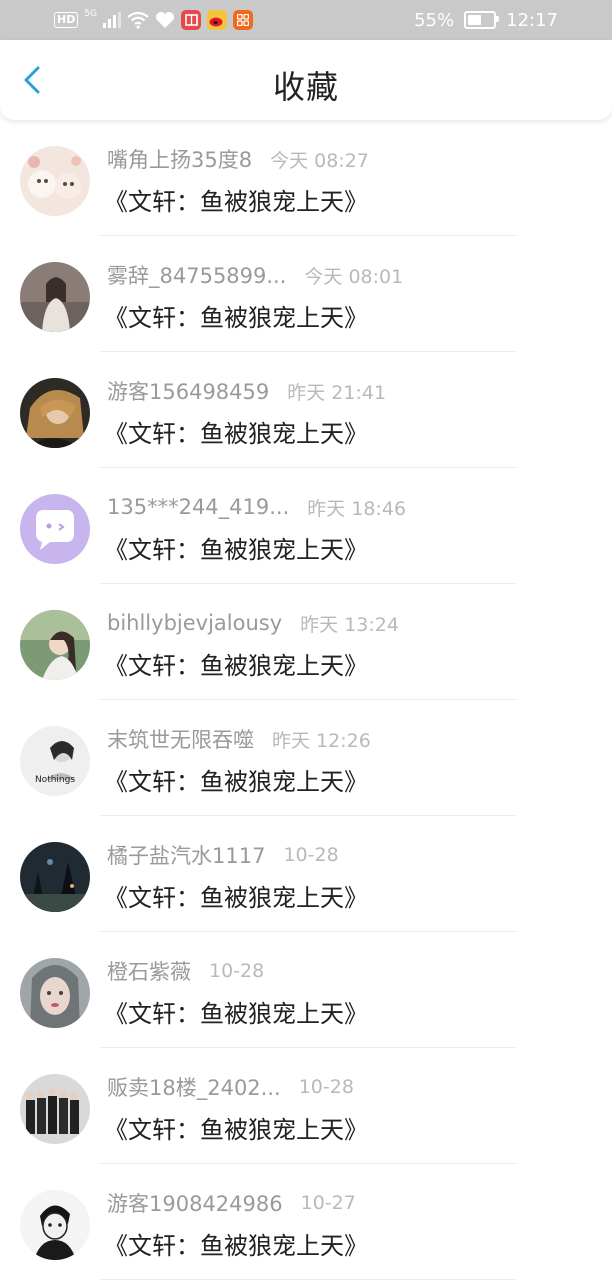  Describe the element at coordinates (112, 20) in the screenshot. I see `signal-icon` at that location.